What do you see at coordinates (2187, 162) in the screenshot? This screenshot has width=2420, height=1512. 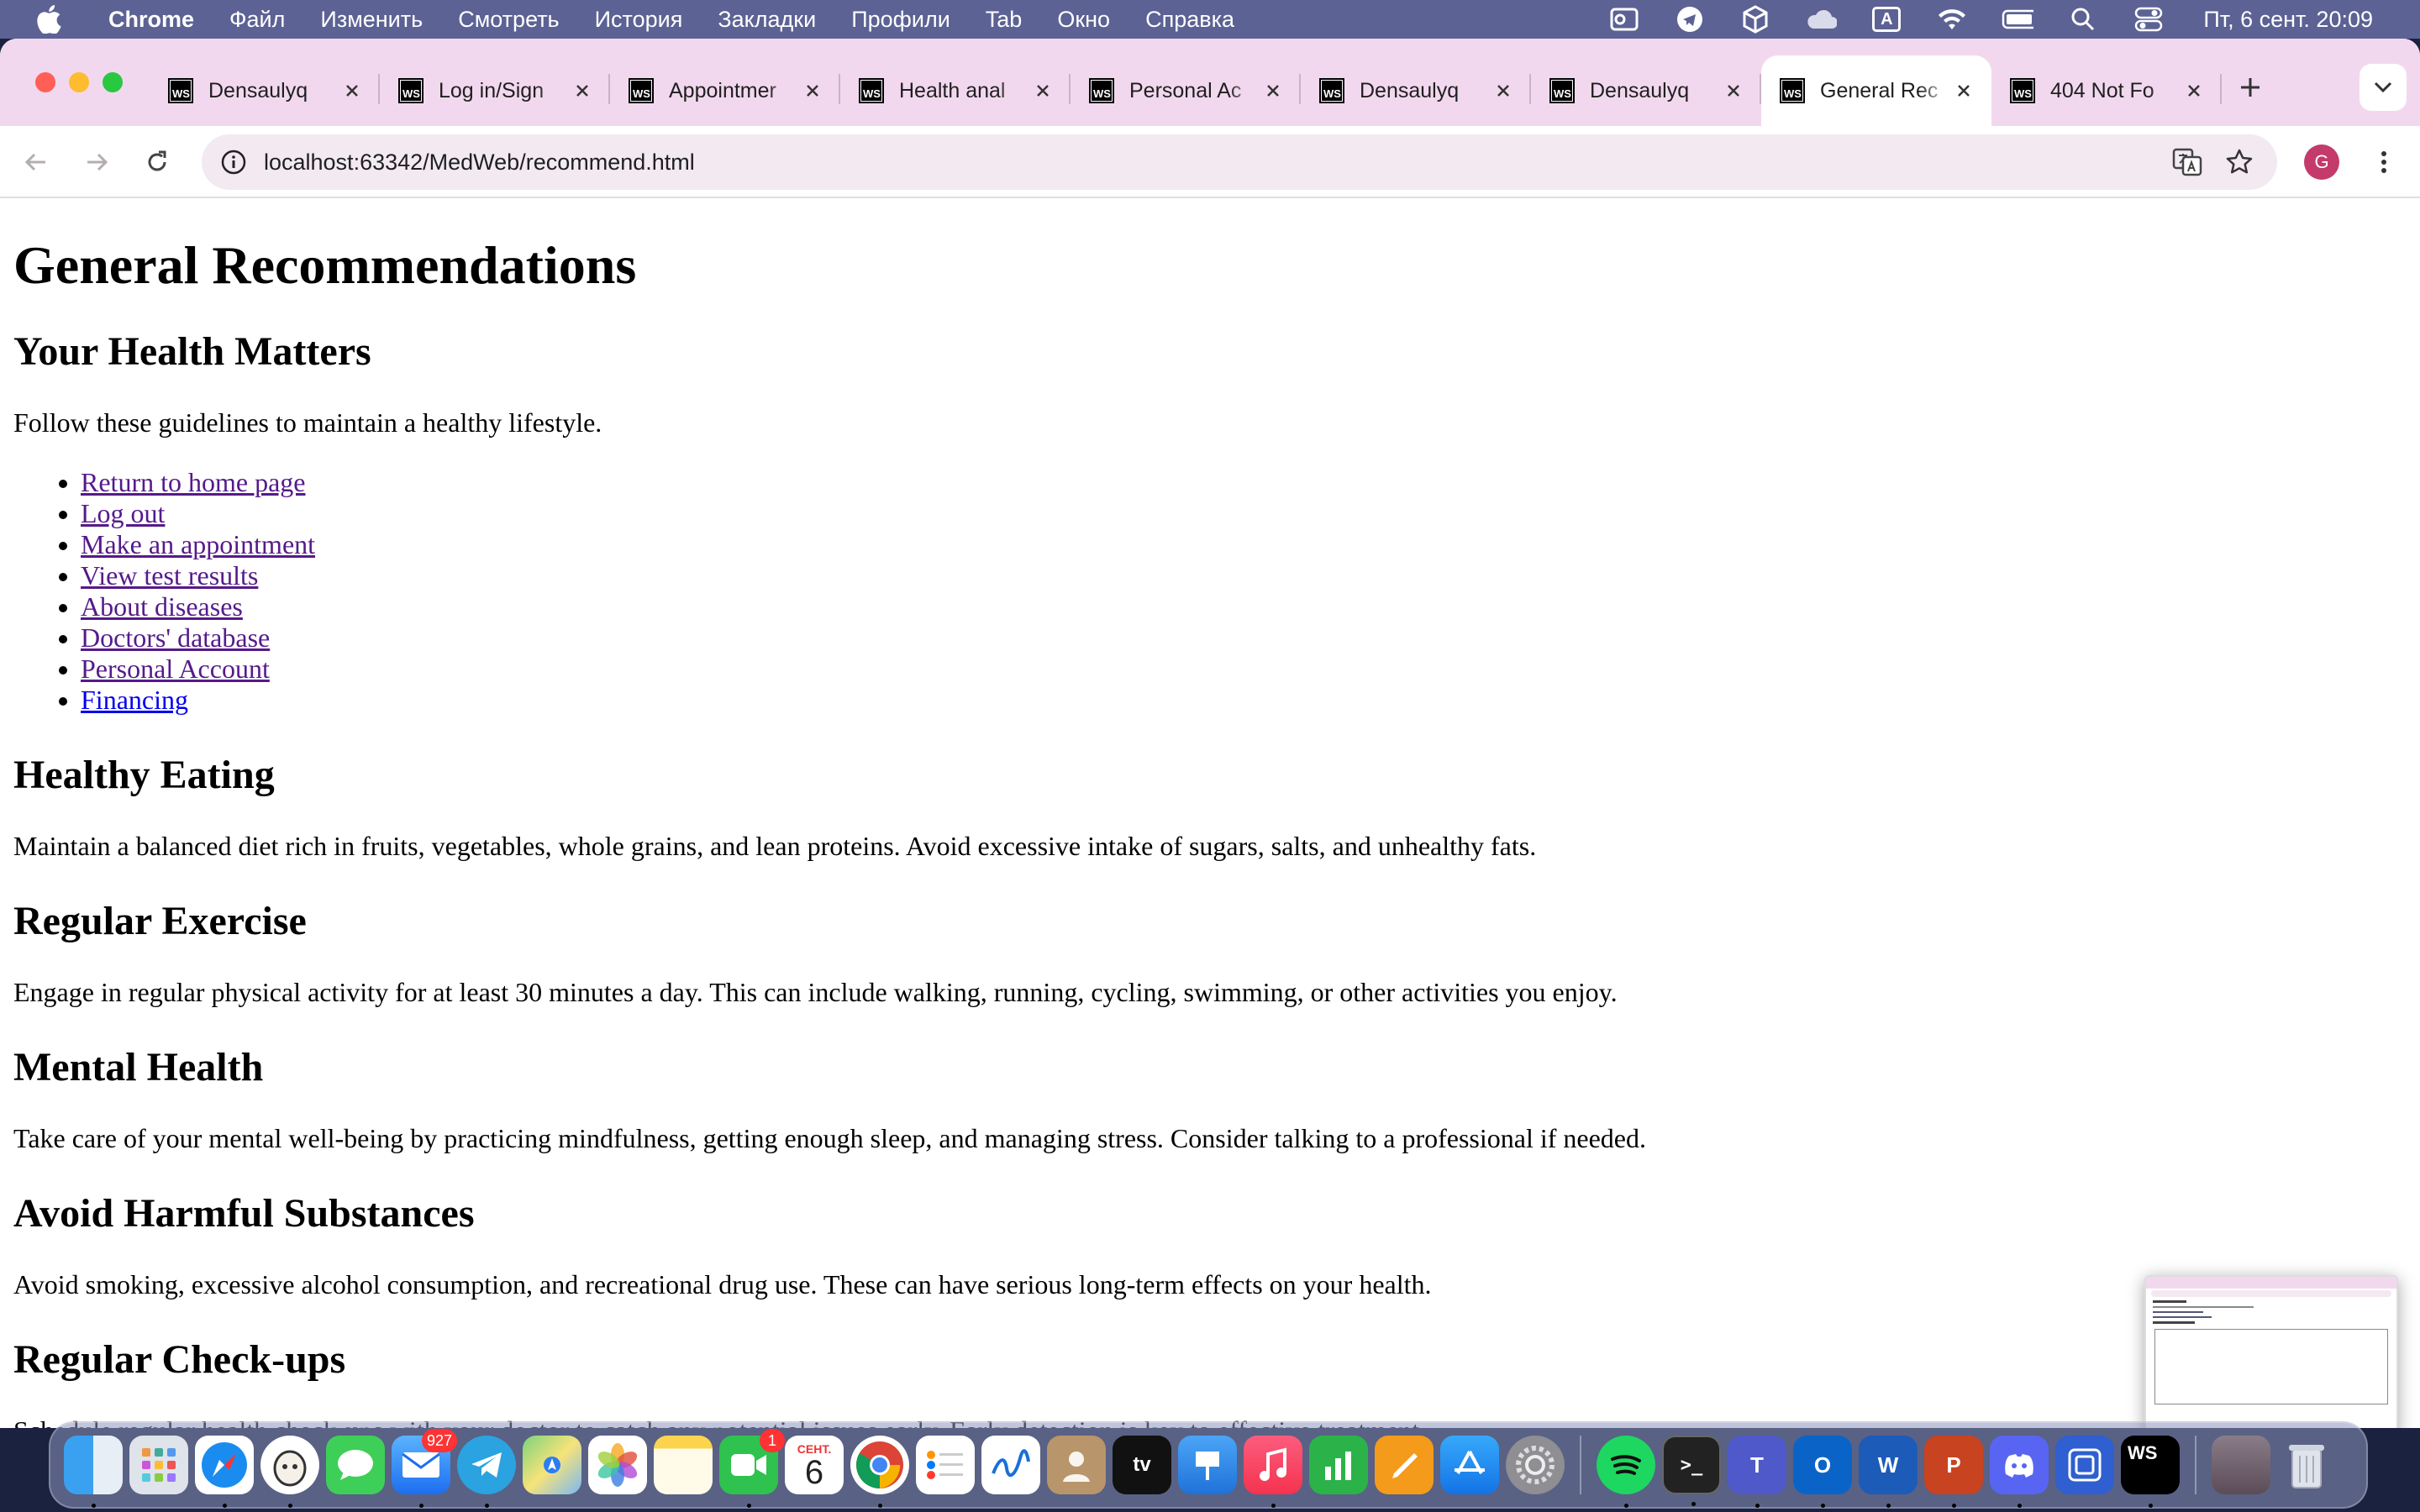 I see `translate-icon` at bounding box center [2187, 162].